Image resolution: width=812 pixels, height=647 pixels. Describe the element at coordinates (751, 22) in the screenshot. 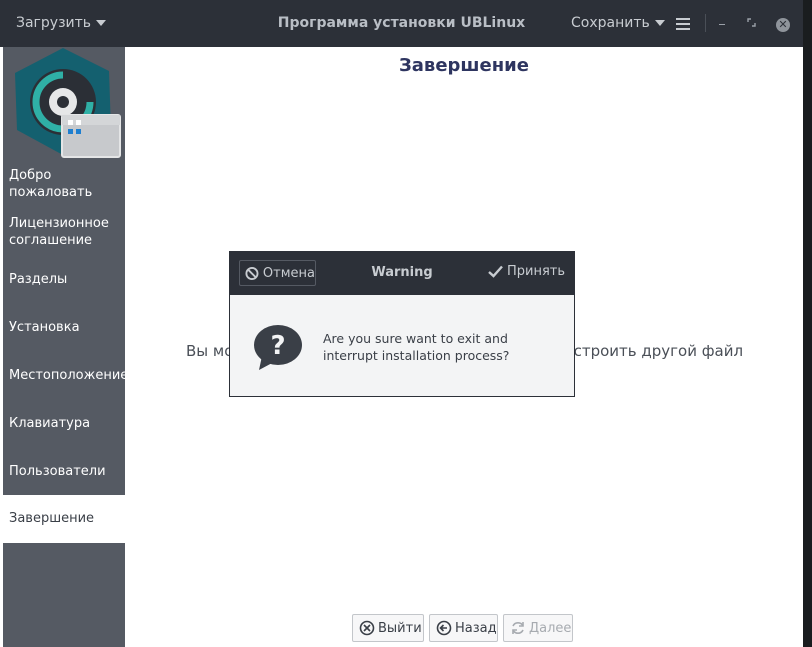

I see `maximize-button` at that location.